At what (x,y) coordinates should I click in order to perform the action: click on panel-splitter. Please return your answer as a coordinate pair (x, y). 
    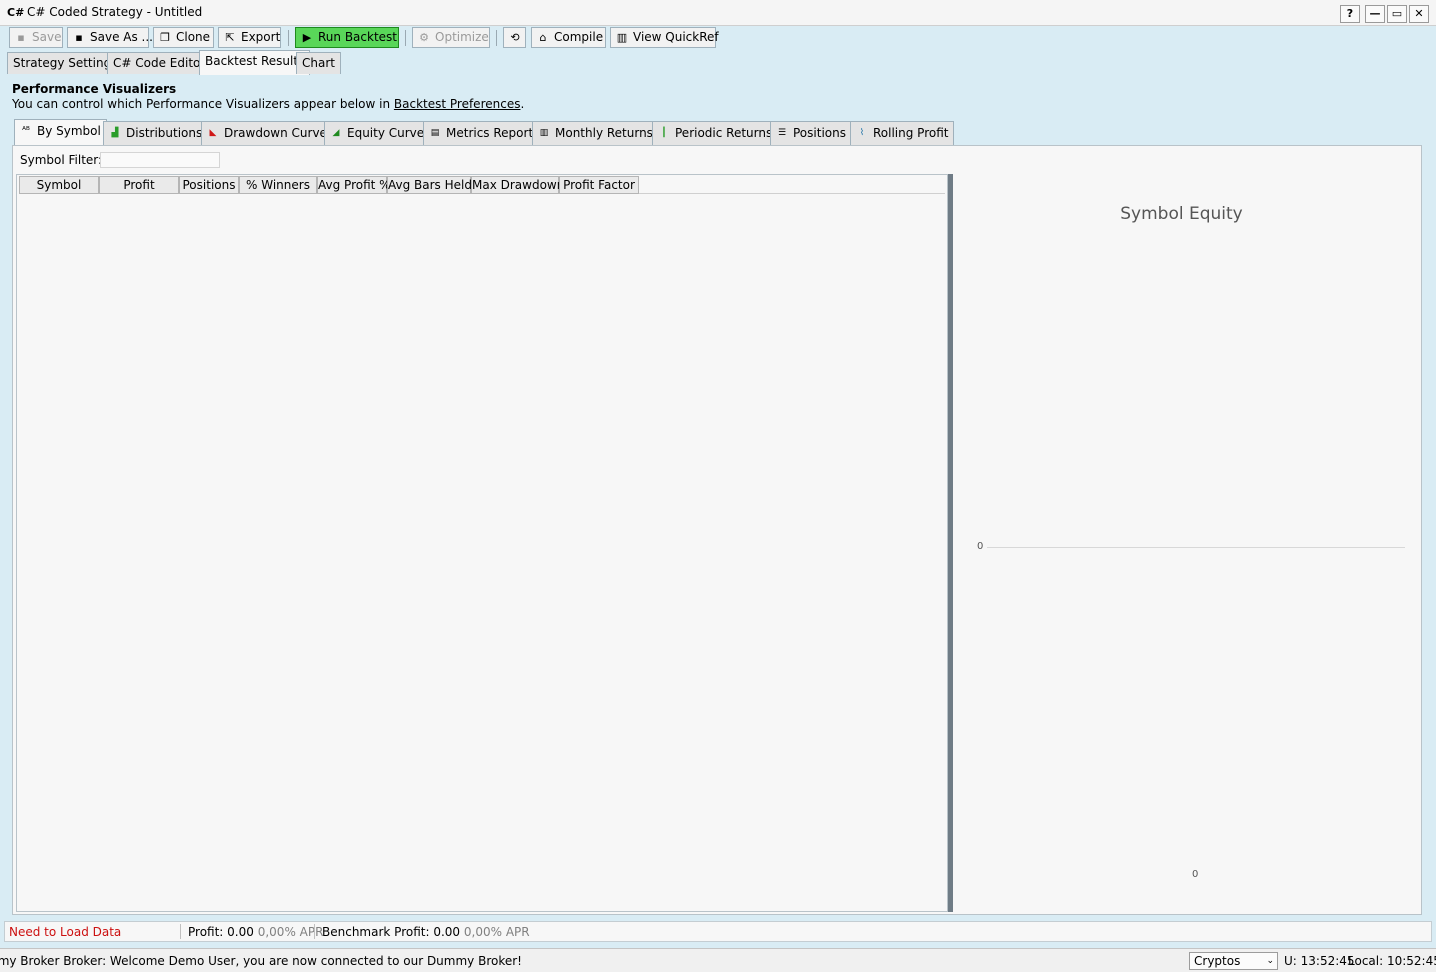
    Looking at the image, I should click on (950, 543).